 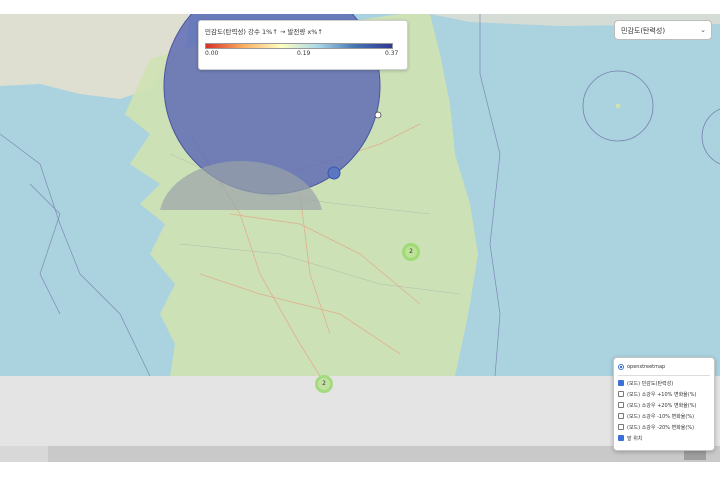 What do you see at coordinates (703, 30) in the screenshot?
I see `chevron-down-icon: ⌄` at bounding box center [703, 30].